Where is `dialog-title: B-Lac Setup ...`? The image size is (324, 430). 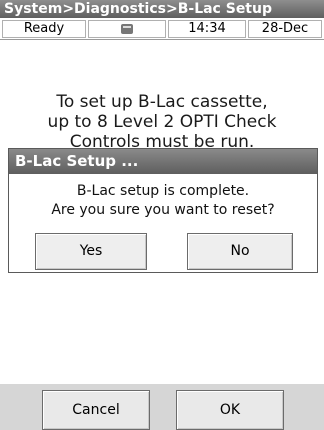 dialog-title: B-Lac Setup ... is located at coordinates (163, 161).